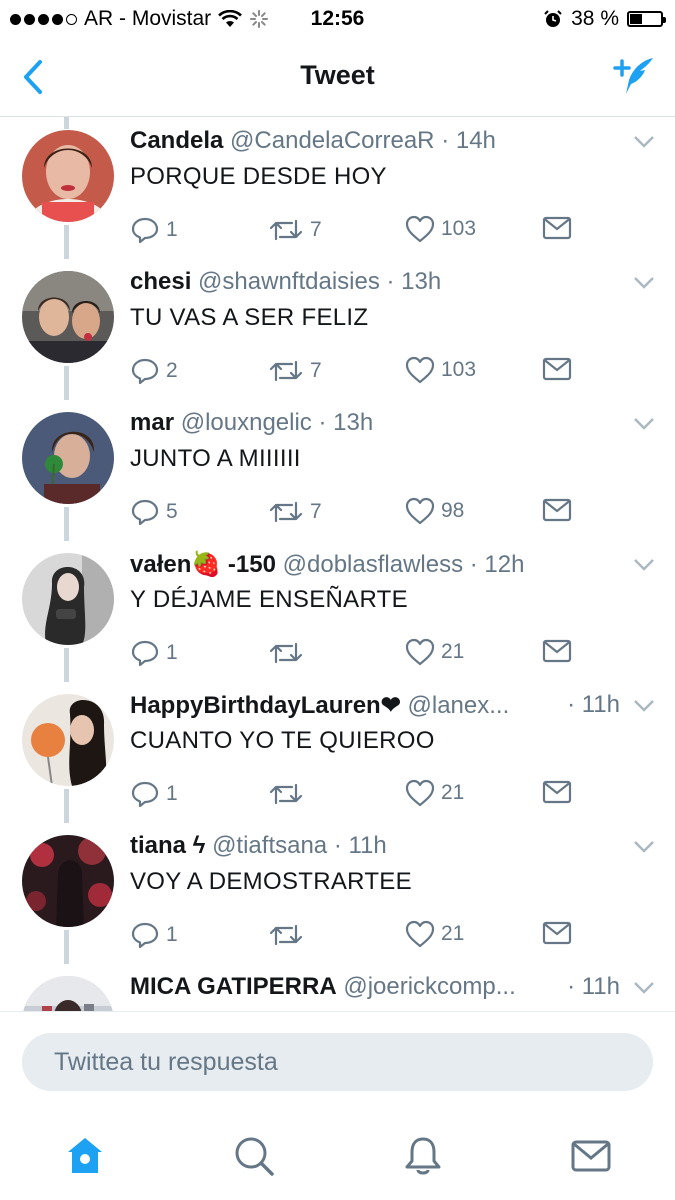 This screenshot has height=1200, width=675. Describe the element at coordinates (154, 512) in the screenshot. I see `reply-button: 5` at that location.